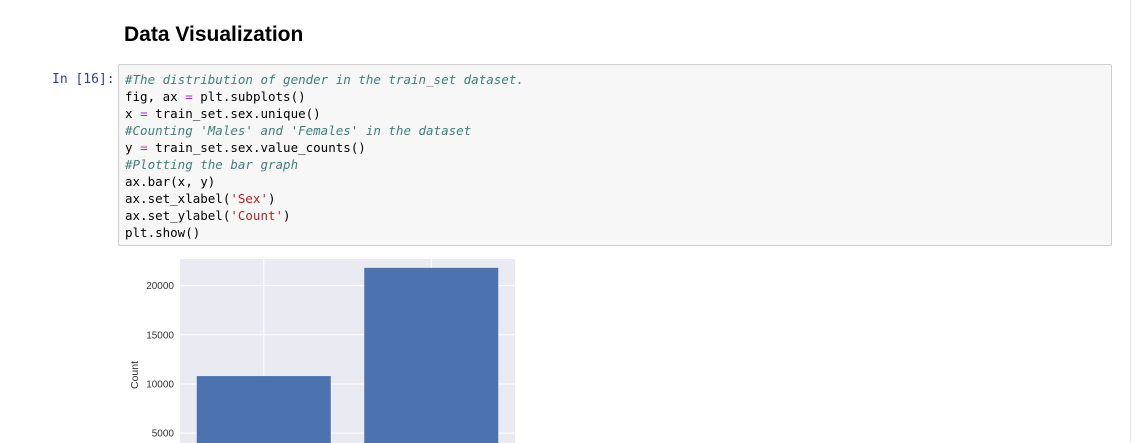 The height and width of the screenshot is (443, 1138). Describe the element at coordinates (324, 198) in the screenshot. I see `code-line: ax.set_xlabel('Sex')` at that location.